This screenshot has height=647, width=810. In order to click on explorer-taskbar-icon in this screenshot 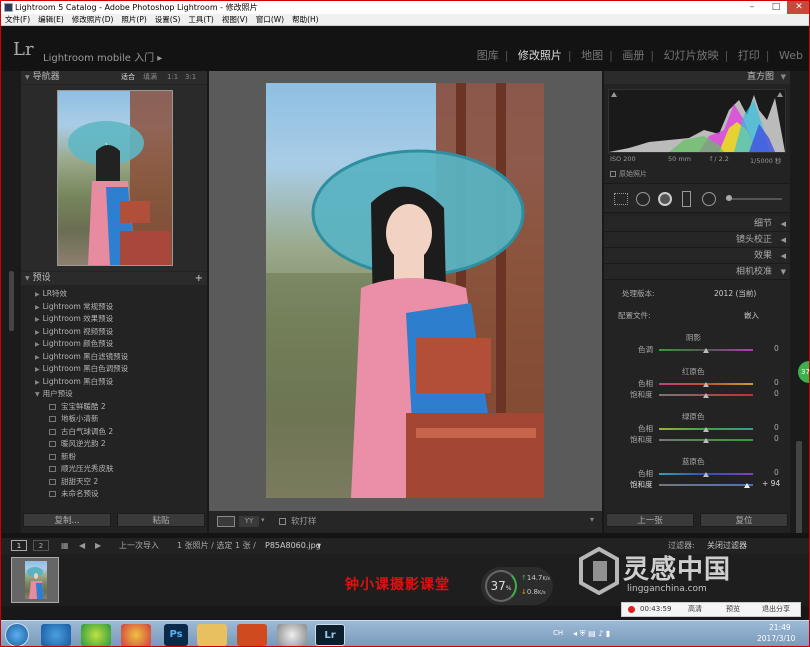, I will do `click(212, 635)`.